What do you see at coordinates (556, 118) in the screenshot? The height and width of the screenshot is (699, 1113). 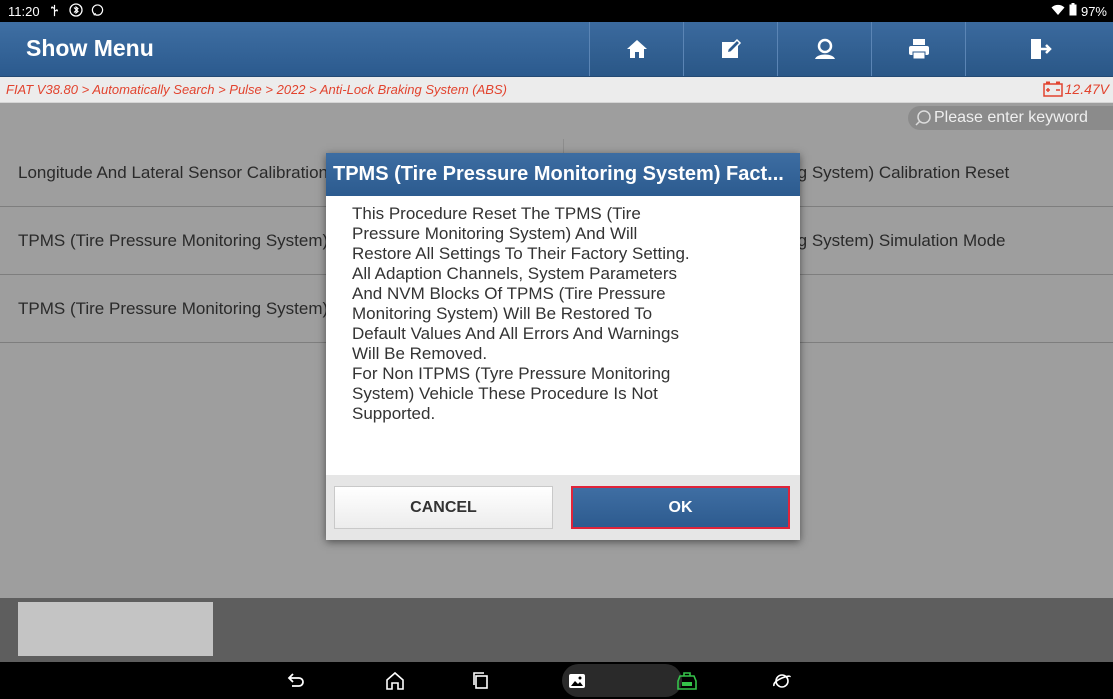 I see `search-row: Please enter keyword` at bounding box center [556, 118].